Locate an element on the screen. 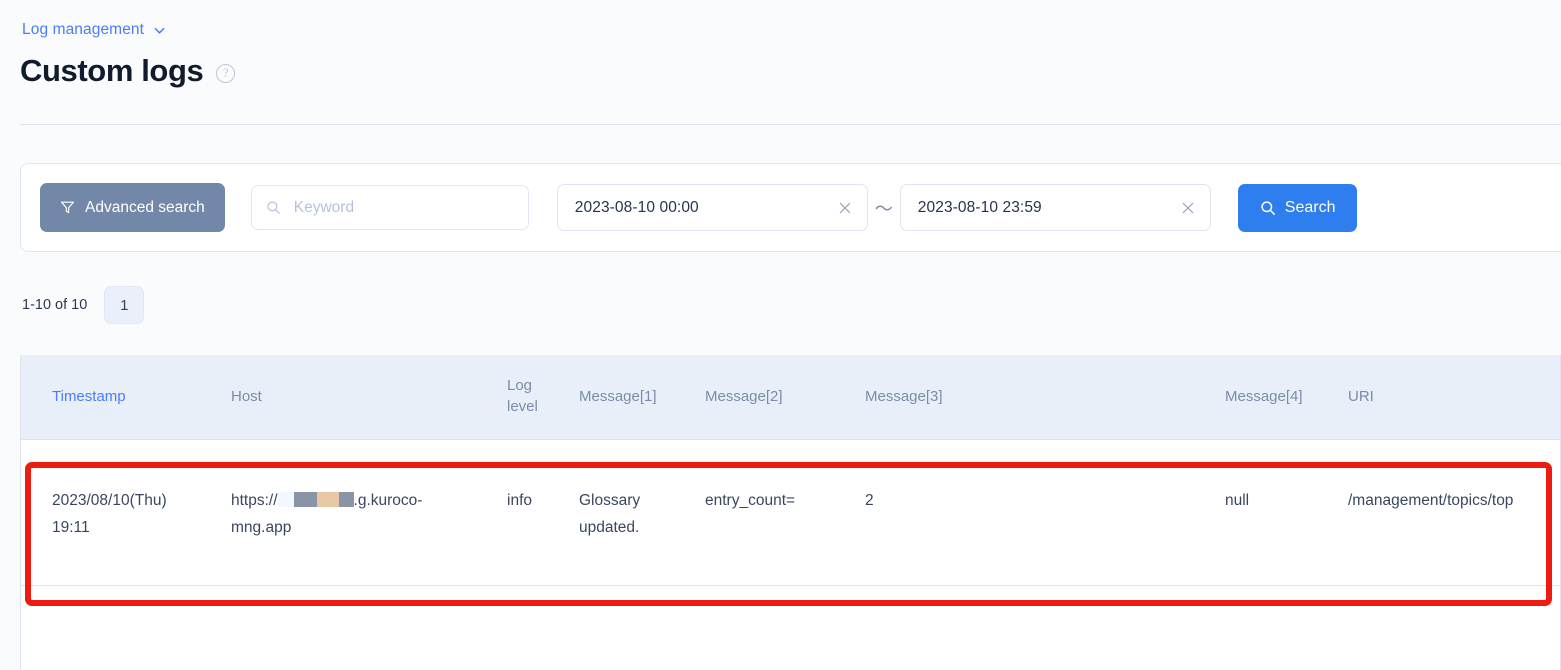 The image size is (1561, 670). date-from-field is located at coordinates (712, 207).